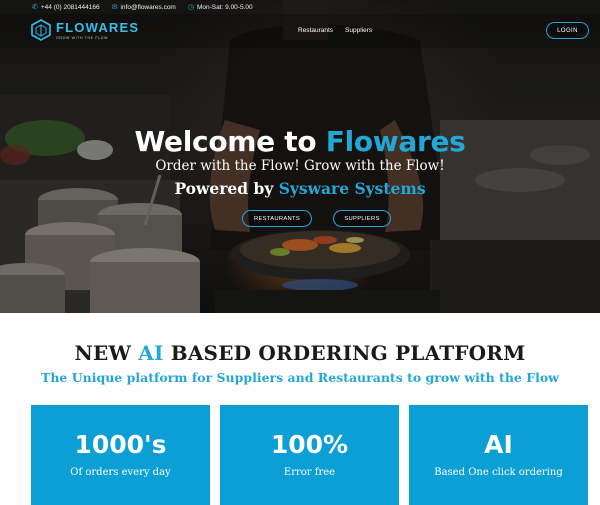 This screenshot has width=600, height=505. I want to click on hero-powered-by: Powered by Sysware Systems, so click(300, 188).